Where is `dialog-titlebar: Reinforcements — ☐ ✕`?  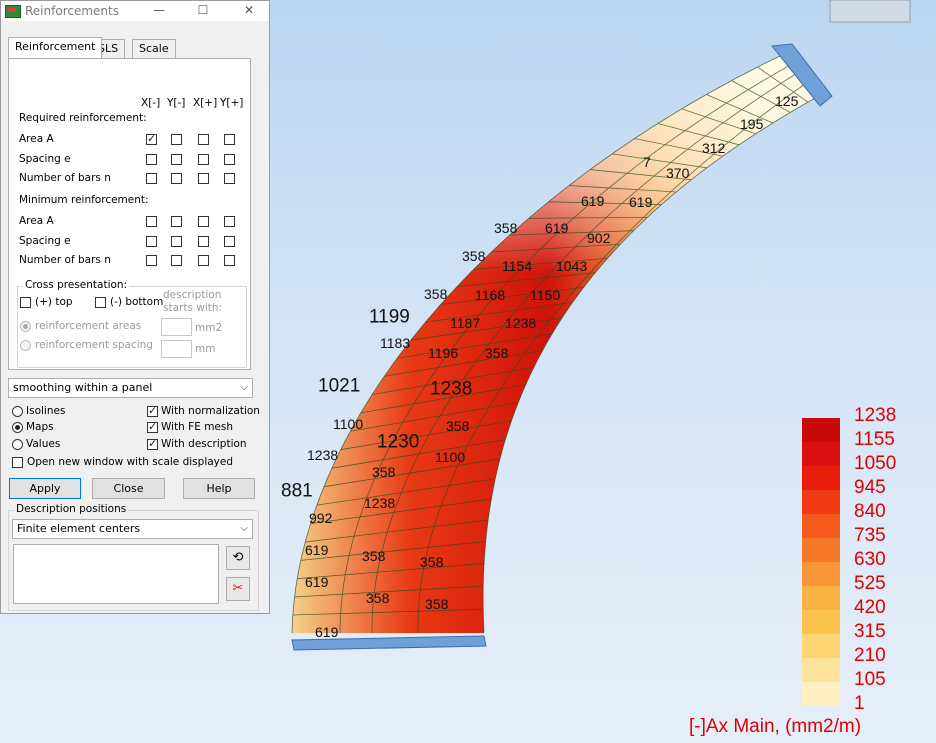 dialog-titlebar: Reinforcements — ☐ ✕ is located at coordinates (135, 11).